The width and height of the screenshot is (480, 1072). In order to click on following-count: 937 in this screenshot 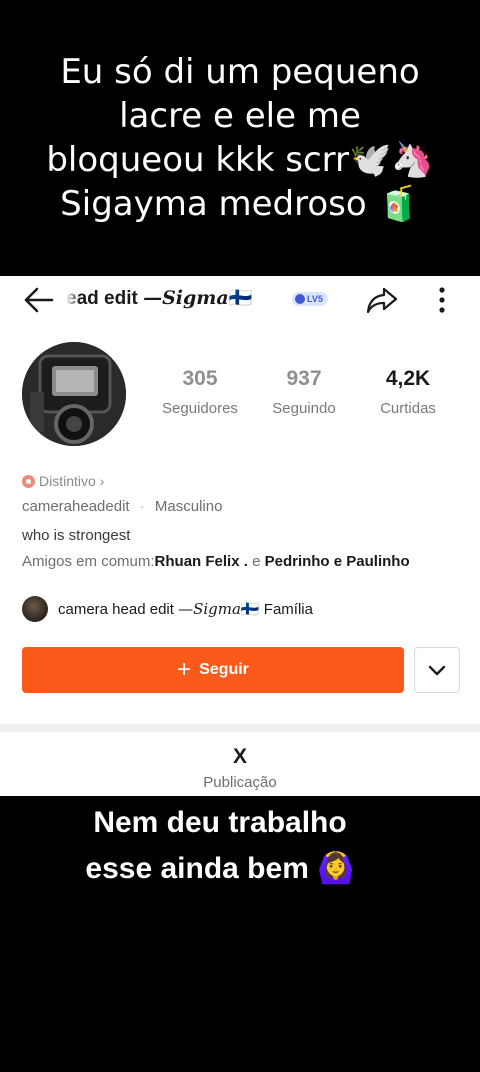, I will do `click(304, 378)`.